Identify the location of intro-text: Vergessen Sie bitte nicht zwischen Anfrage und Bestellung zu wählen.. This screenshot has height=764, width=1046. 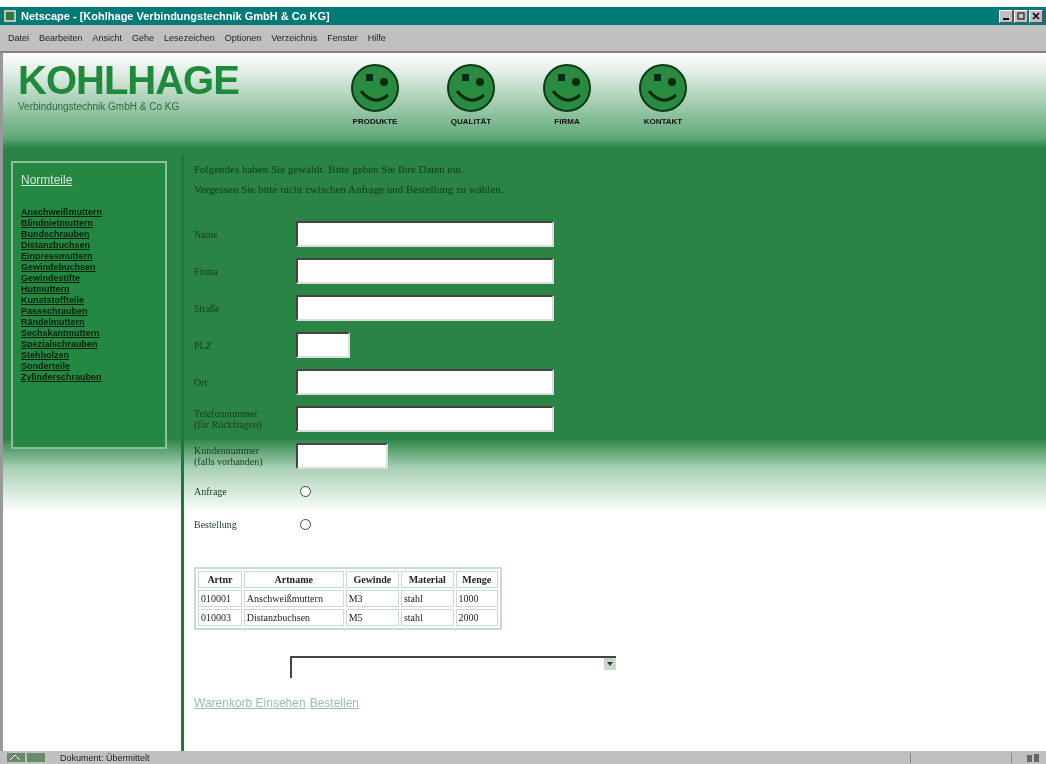
(349, 189).